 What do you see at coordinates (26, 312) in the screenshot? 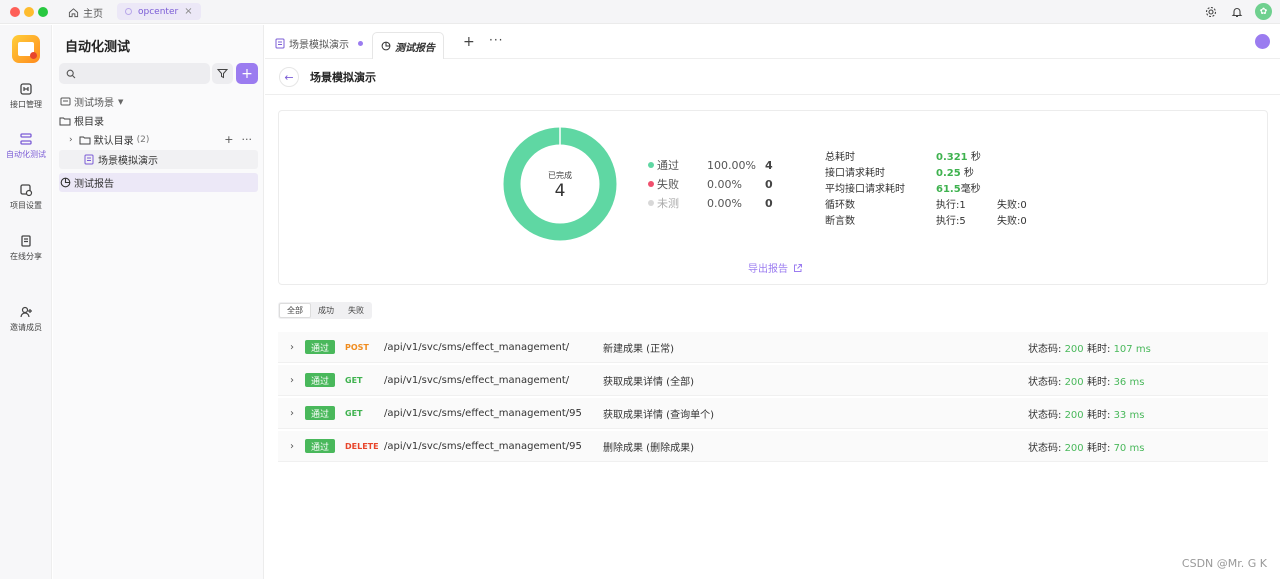
I see `invite-icon` at bounding box center [26, 312].